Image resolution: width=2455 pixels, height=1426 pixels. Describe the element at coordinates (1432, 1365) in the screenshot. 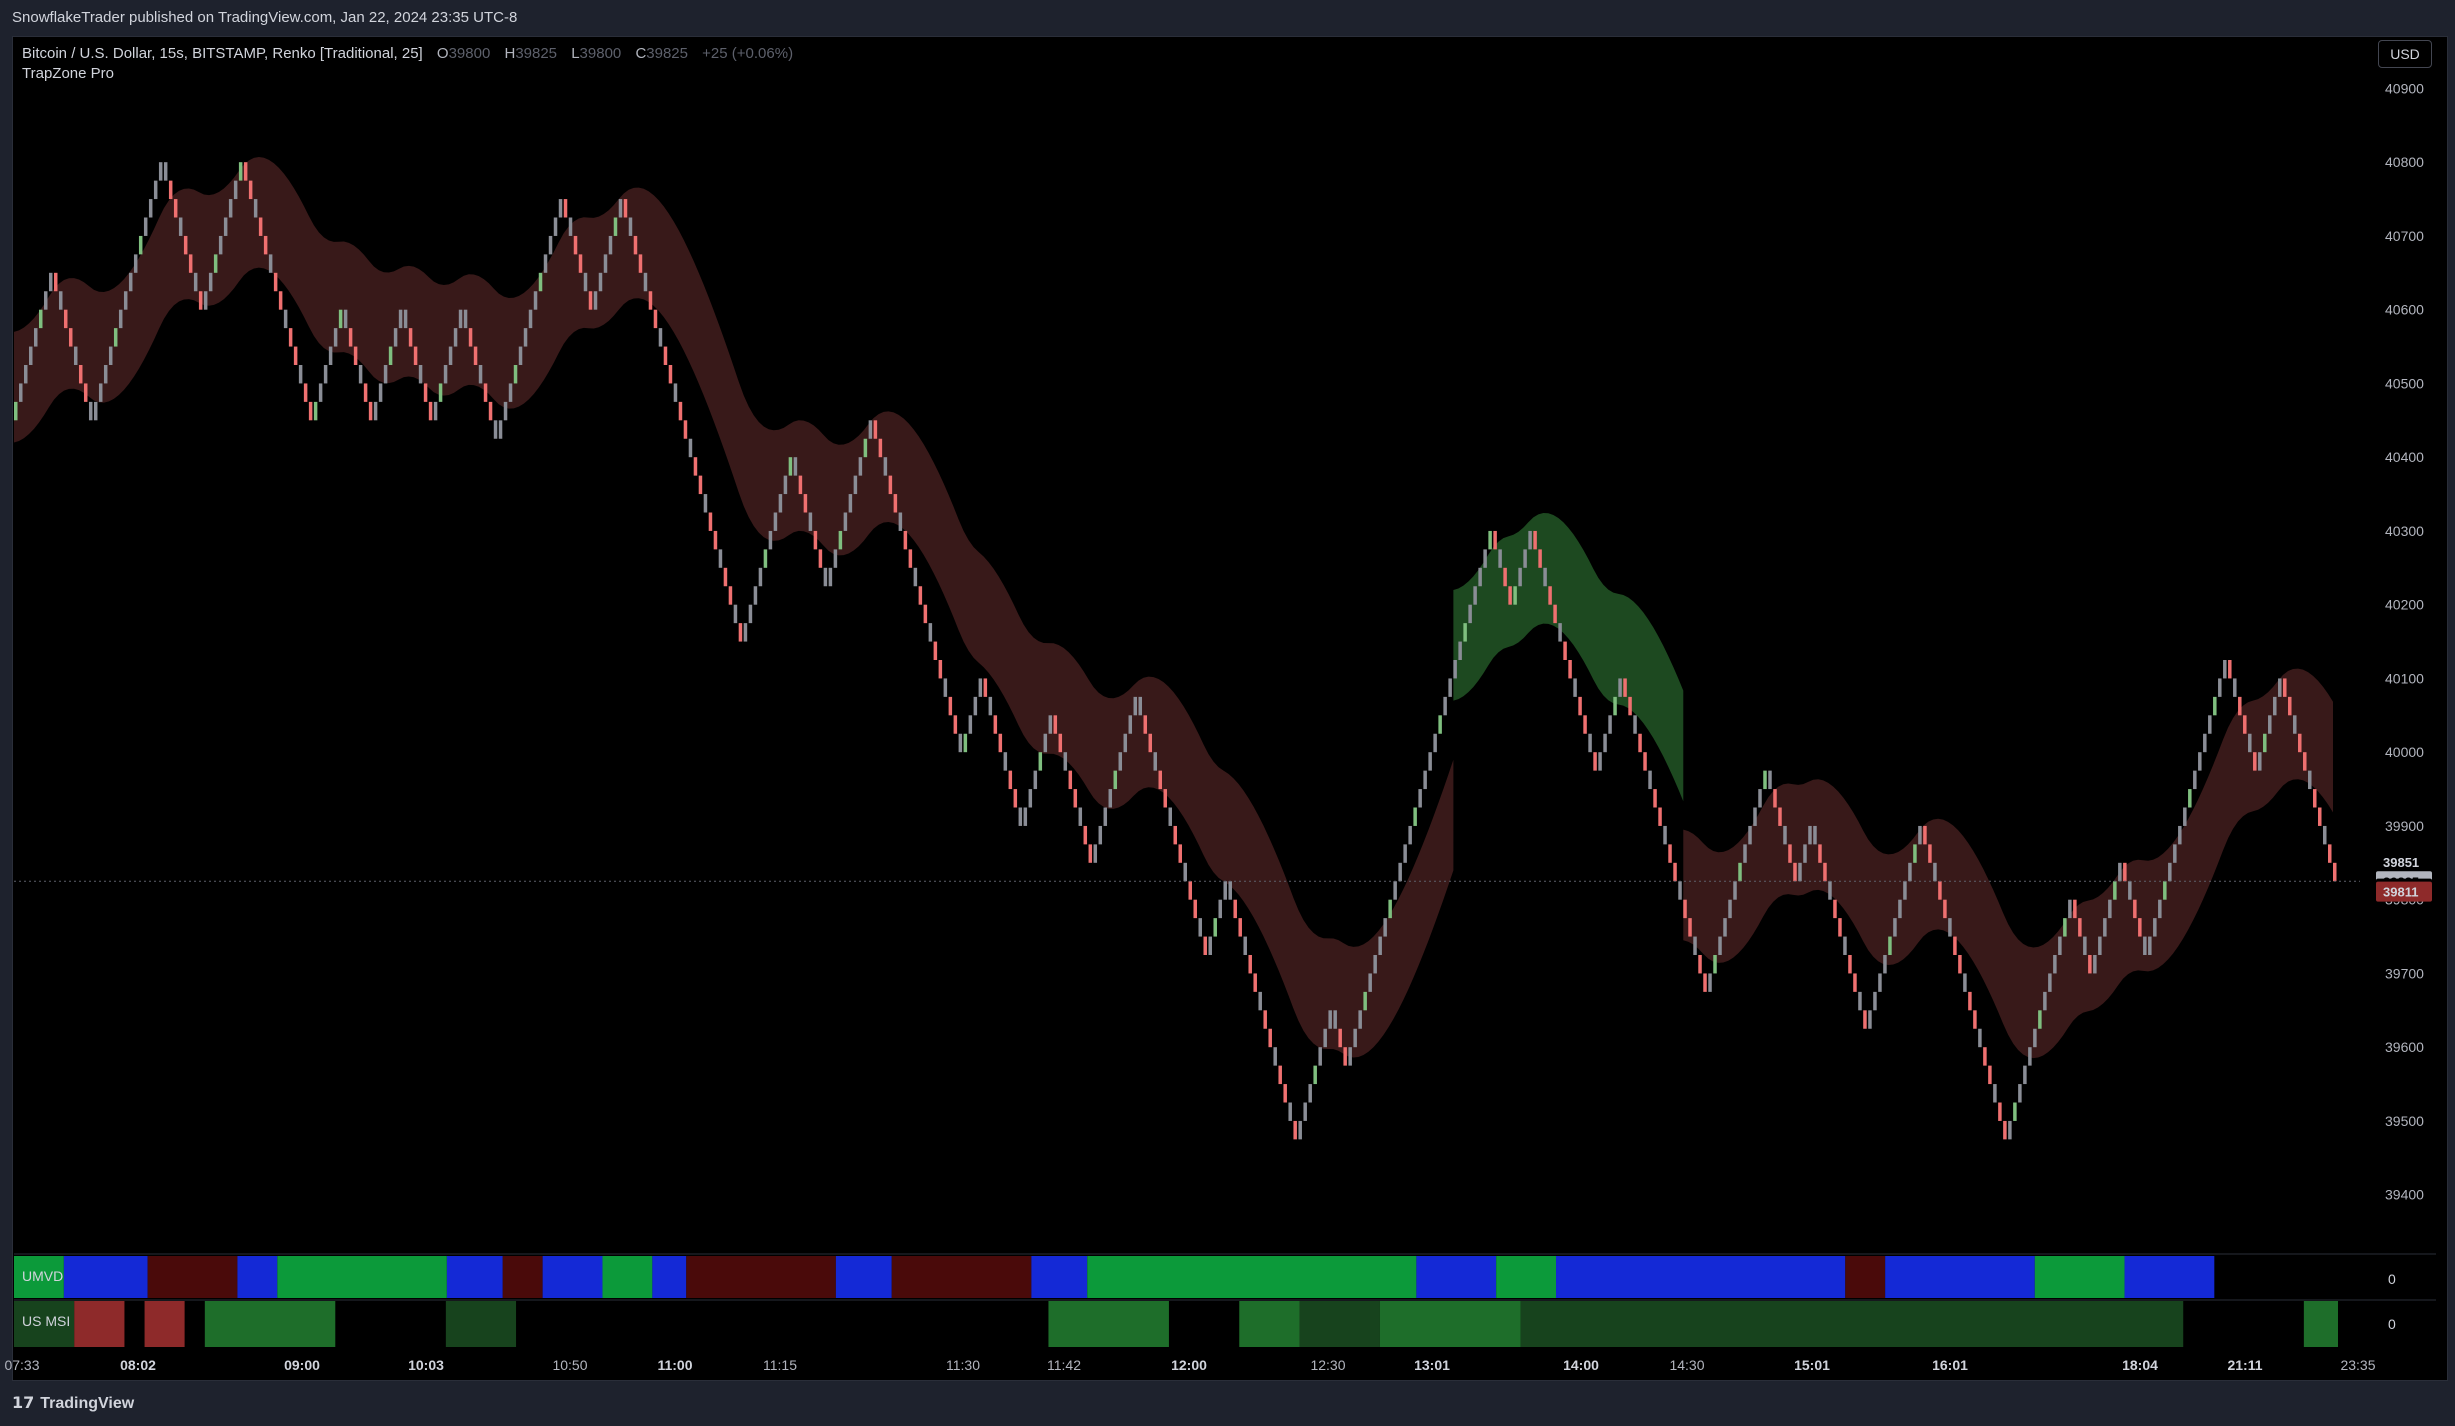

I see `x-tick-label: 13:01` at that location.